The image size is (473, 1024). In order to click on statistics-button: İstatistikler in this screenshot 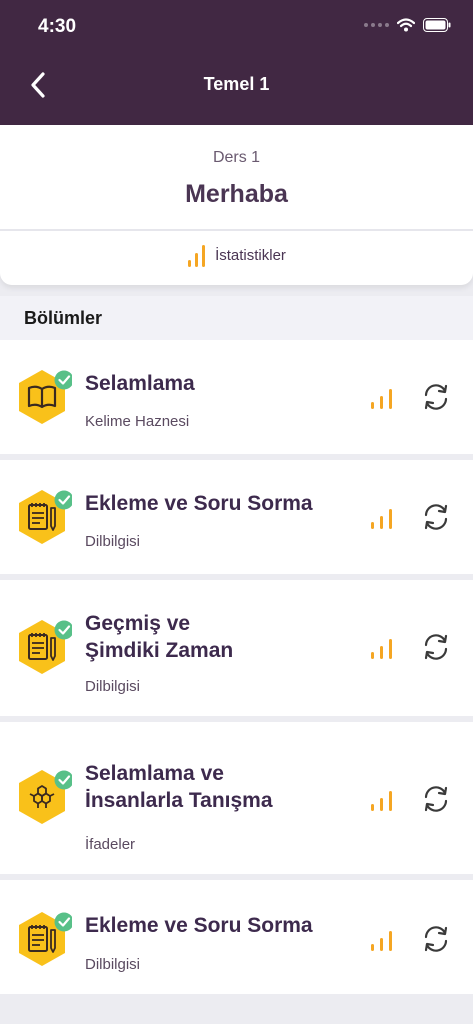, I will do `click(236, 255)`.